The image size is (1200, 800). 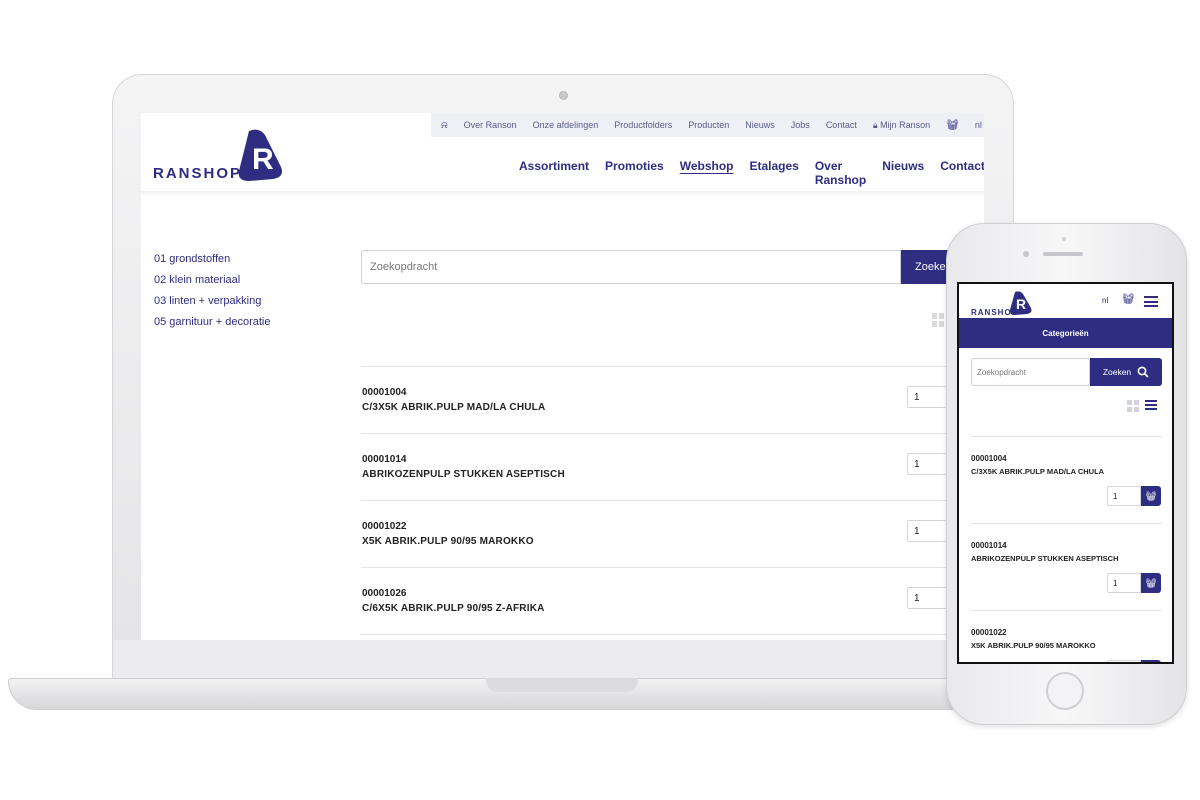 I want to click on category-garnituur-decoratie: 05 garnituur + decoratie, so click(x=212, y=322).